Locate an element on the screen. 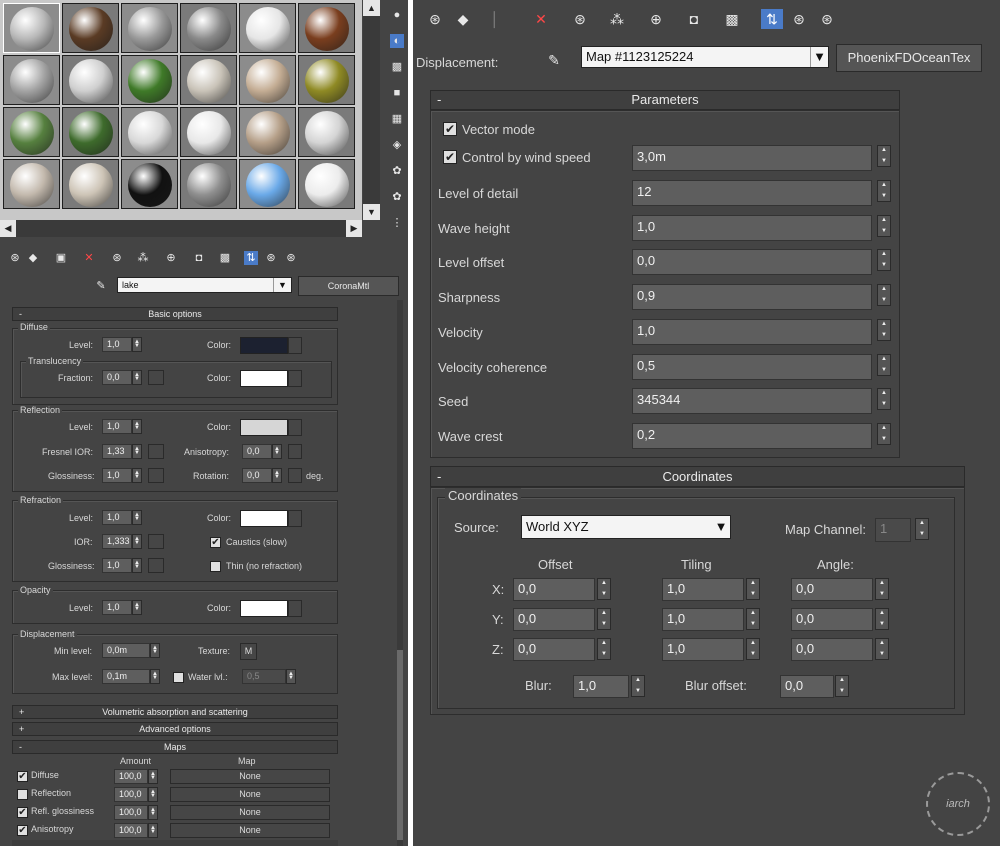  anisotropy-map-button is located at coordinates (295, 451).